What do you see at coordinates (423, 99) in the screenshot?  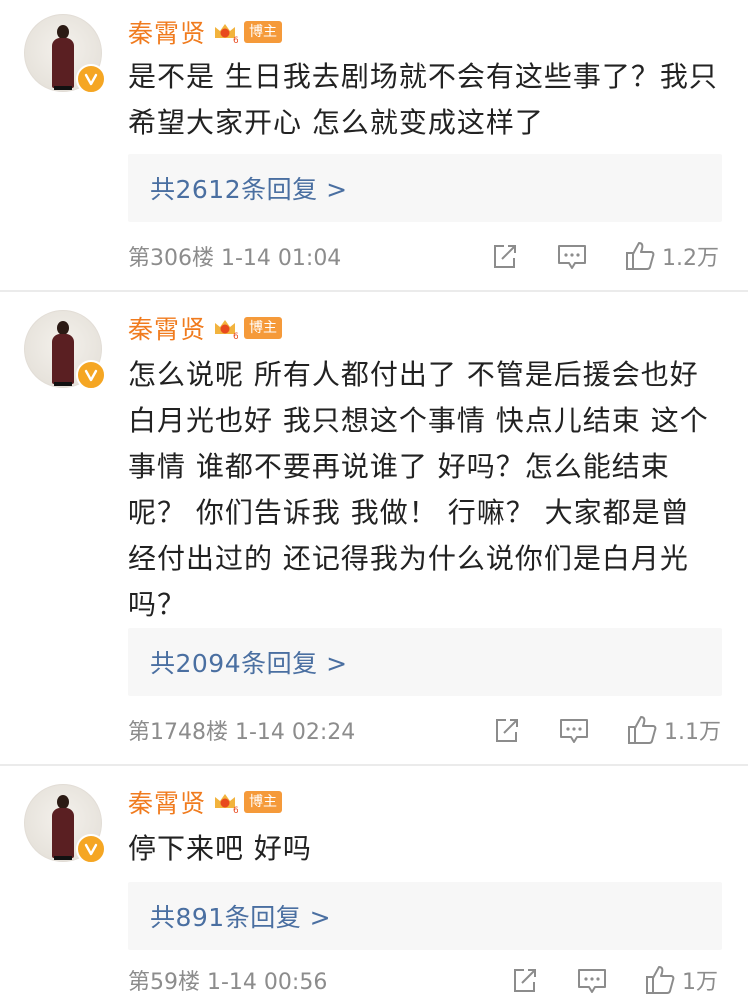 I see `comment-text: 是不是 生日我去剧场就不会有这些事了？我只希望大家开心 怎么就变成这样了` at bounding box center [423, 99].